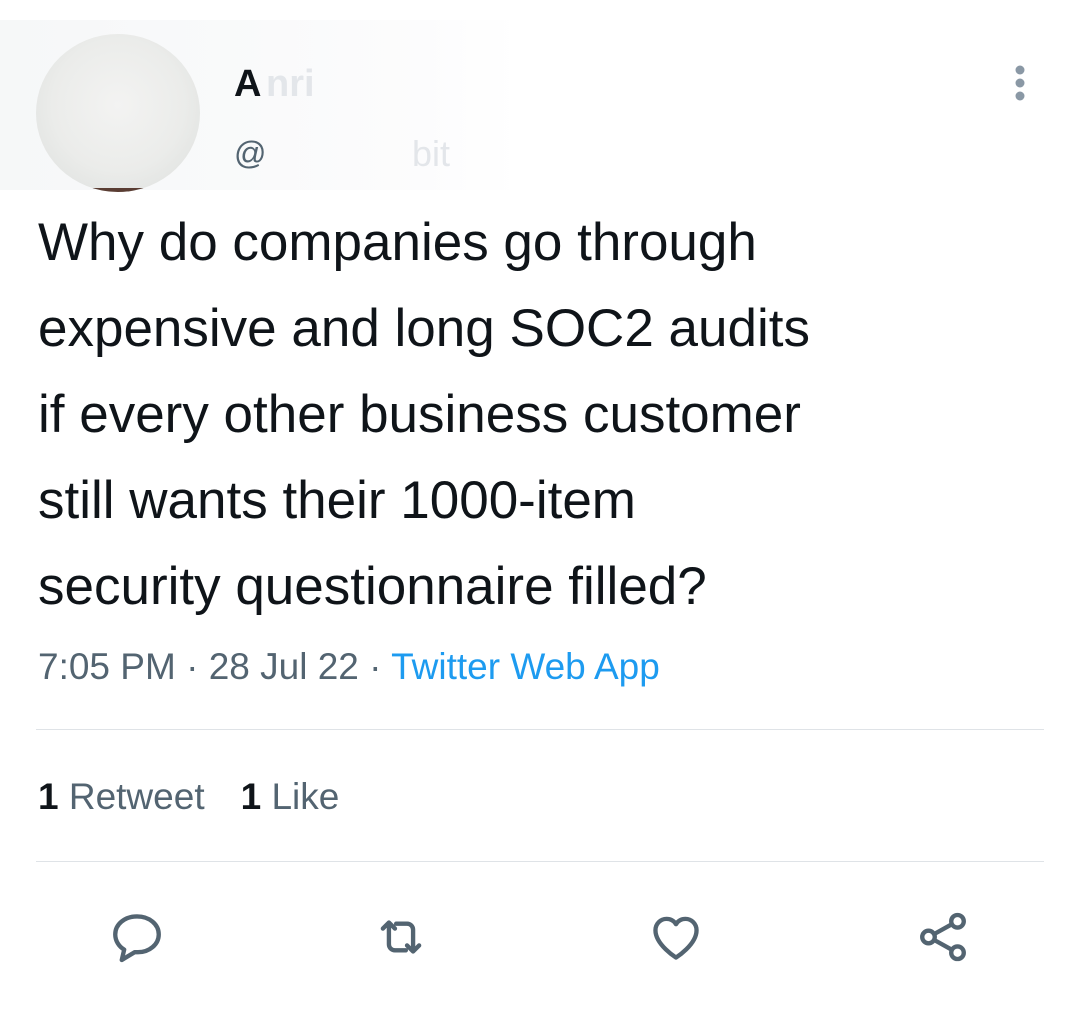 The height and width of the screenshot is (1013, 1080). I want to click on reply-icon, so click(137, 938).